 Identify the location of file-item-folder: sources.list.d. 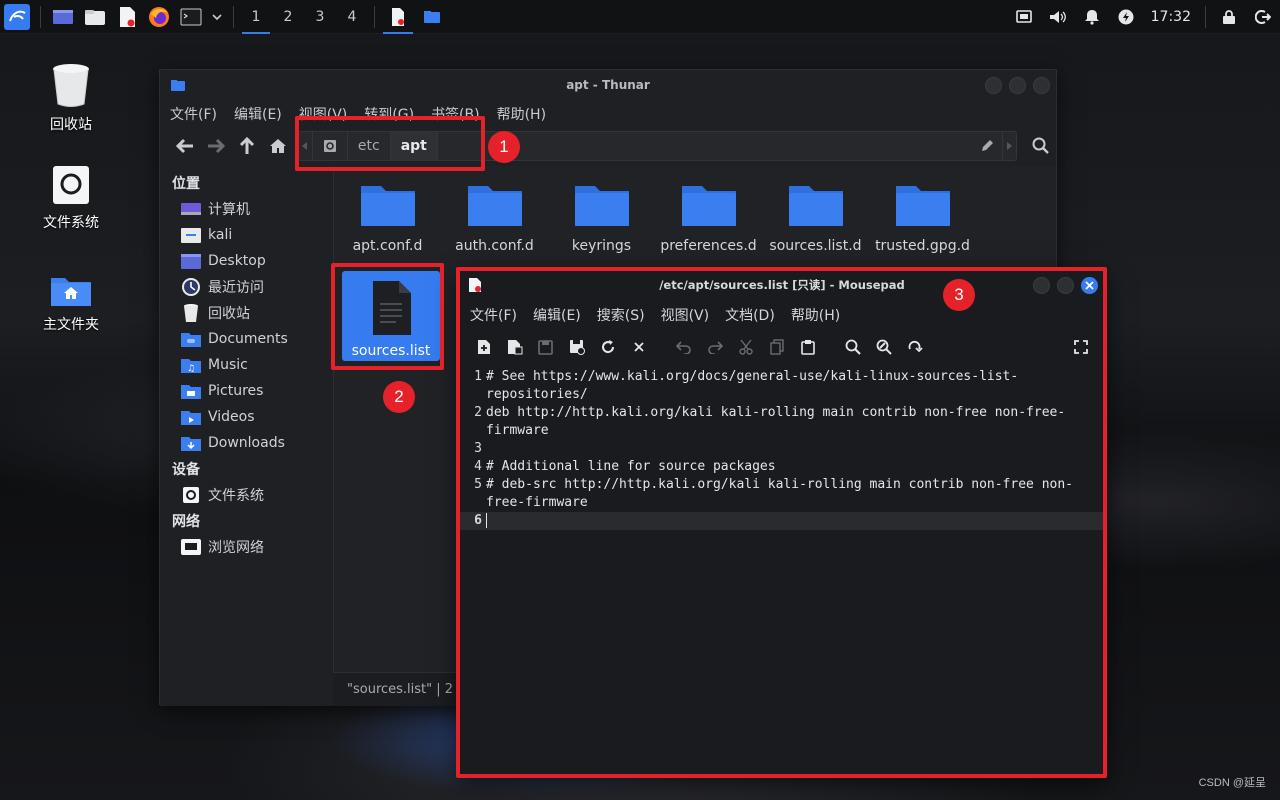
(815, 219).